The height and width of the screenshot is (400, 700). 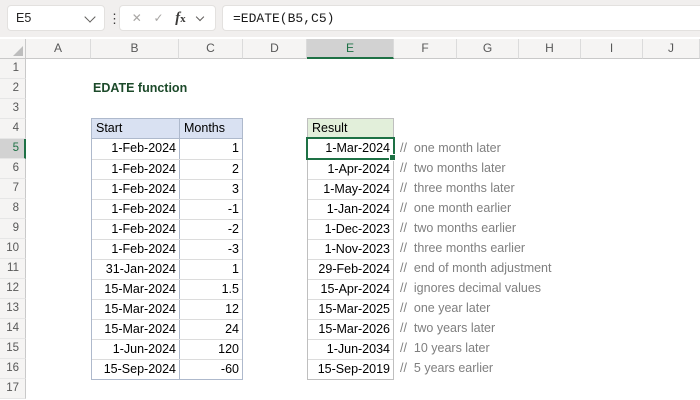 What do you see at coordinates (13, 269) in the screenshot?
I see `row-header-11: 11` at bounding box center [13, 269].